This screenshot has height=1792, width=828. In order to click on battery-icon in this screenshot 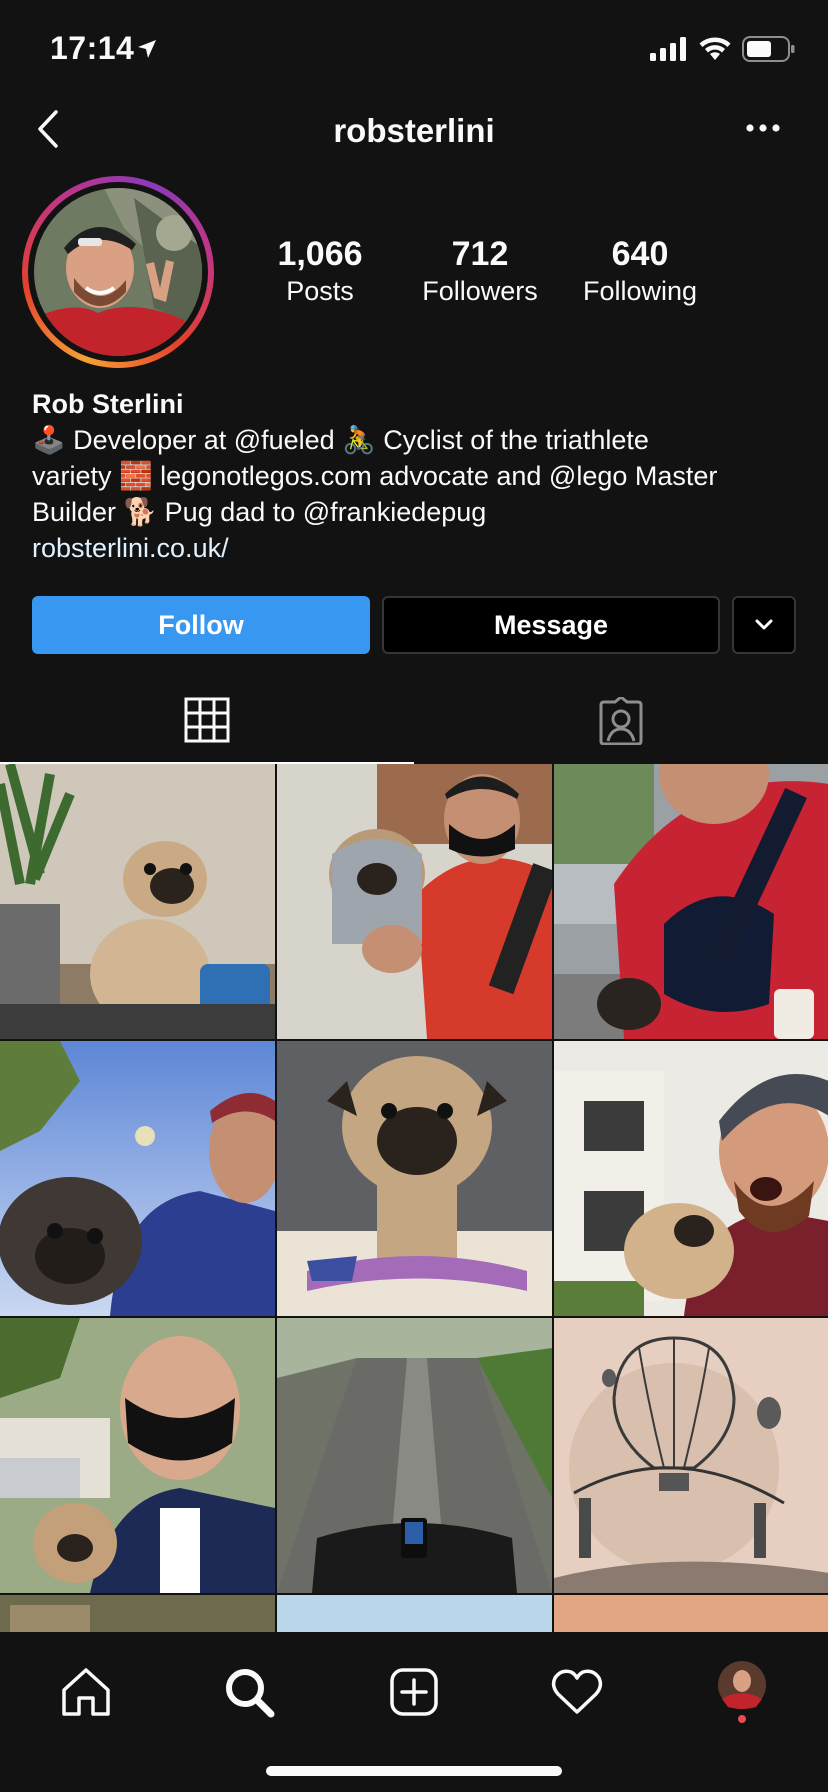, I will do `click(768, 49)`.